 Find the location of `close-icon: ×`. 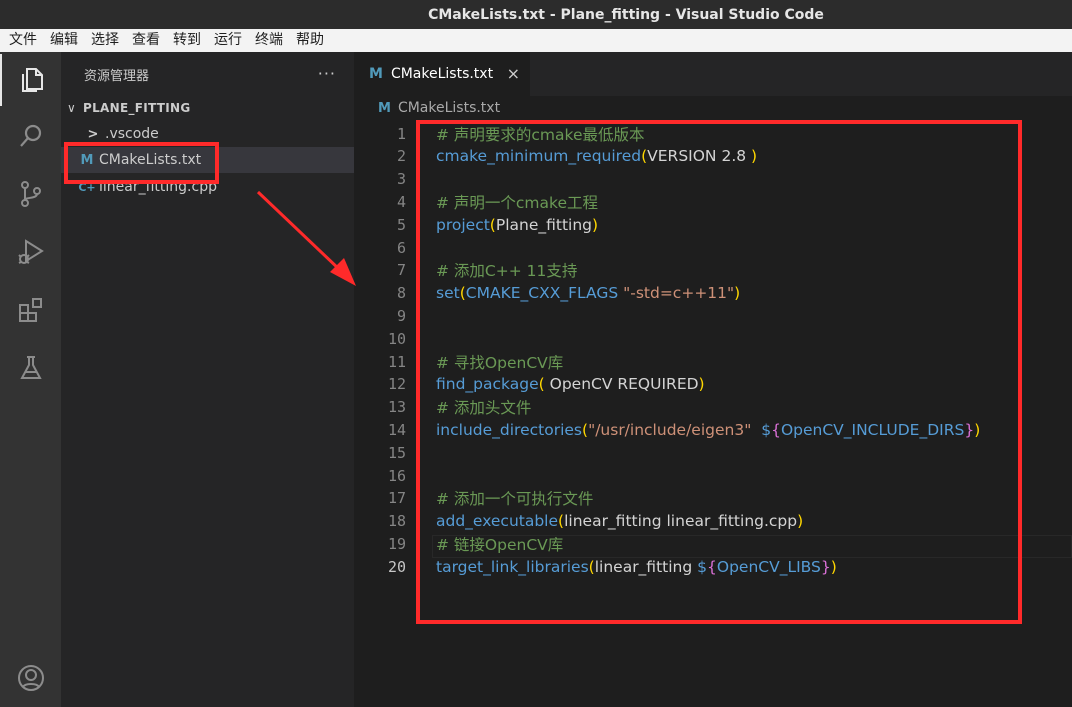

close-icon: × is located at coordinates (513, 73).